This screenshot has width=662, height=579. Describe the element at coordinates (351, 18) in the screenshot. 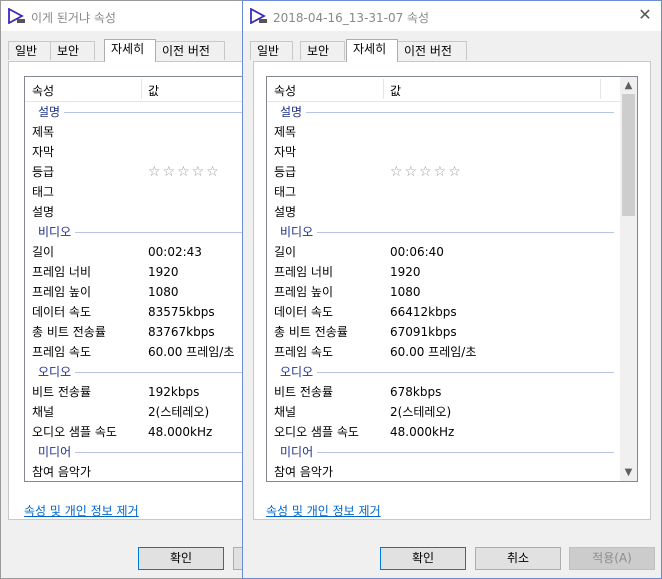

I see `window-title: 2018-04-16_13-31-07 속성` at that location.